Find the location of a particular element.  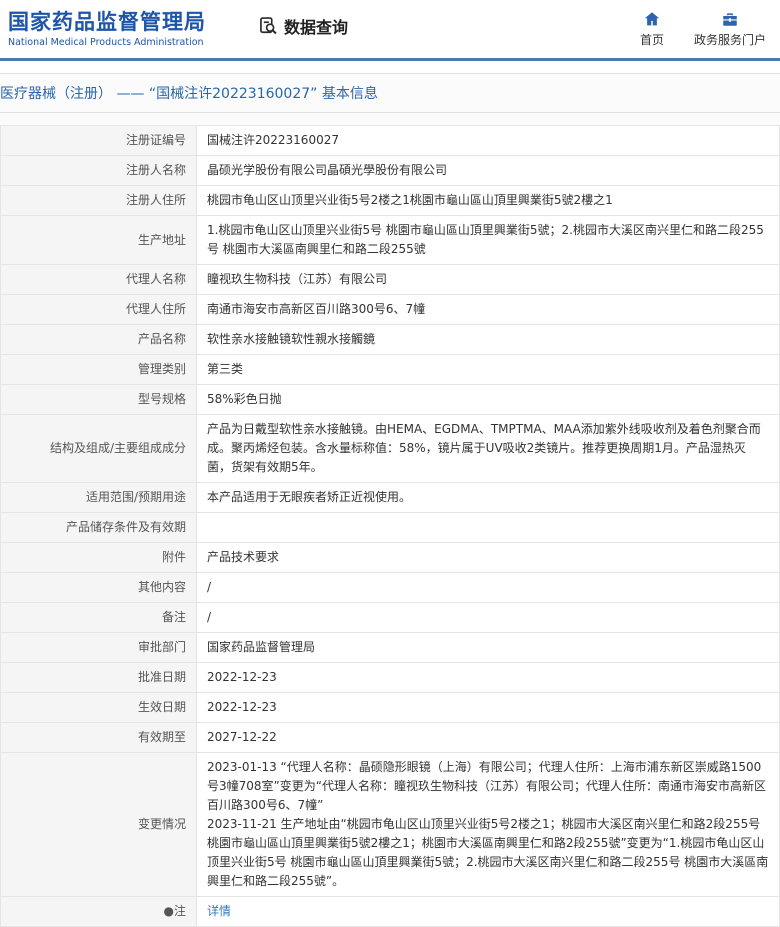

table-row: ●注 详情 is located at coordinates (390, 911).